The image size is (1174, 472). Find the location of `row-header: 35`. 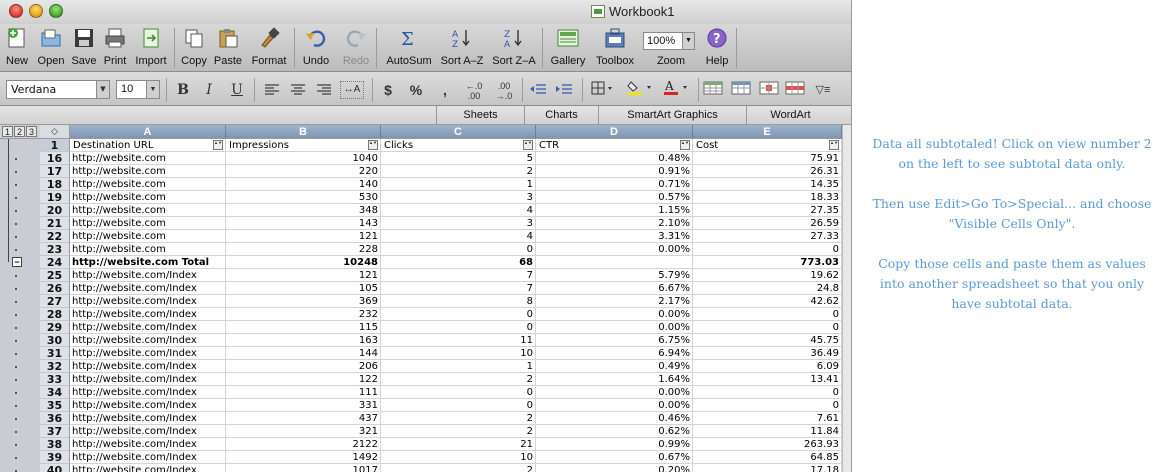

row-header: 35 is located at coordinates (55, 405).